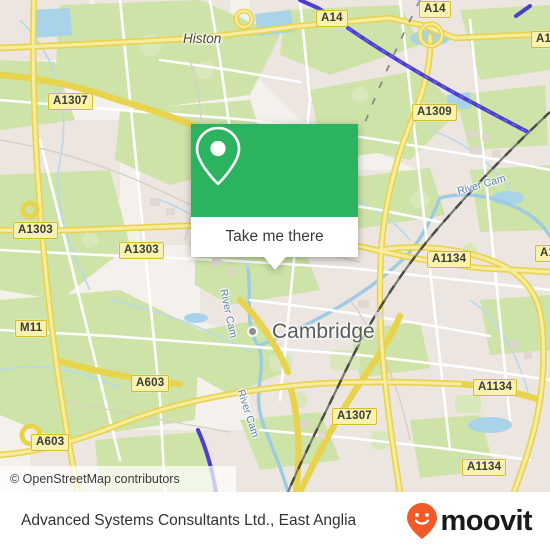  What do you see at coordinates (332, 18) in the screenshot?
I see `road-shield-a14-1: A14` at bounding box center [332, 18].